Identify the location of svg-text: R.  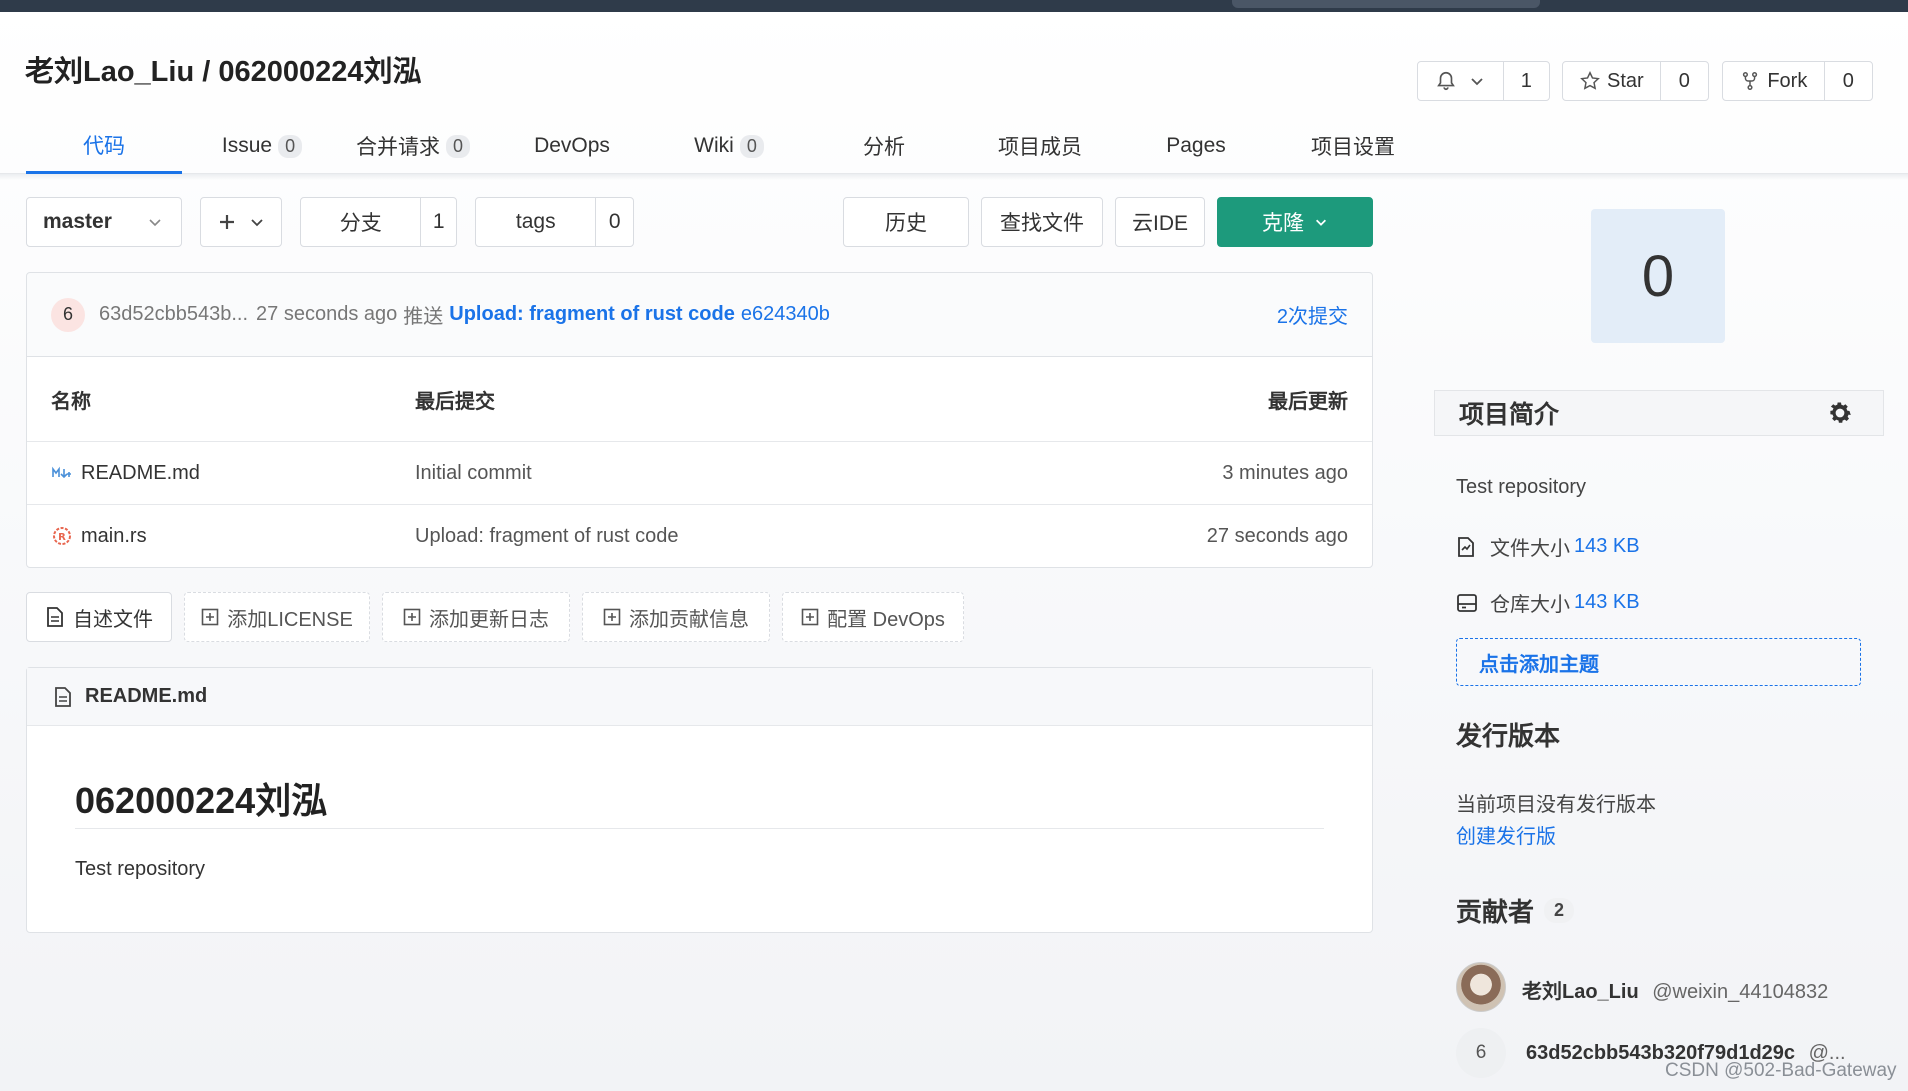
(62, 537).